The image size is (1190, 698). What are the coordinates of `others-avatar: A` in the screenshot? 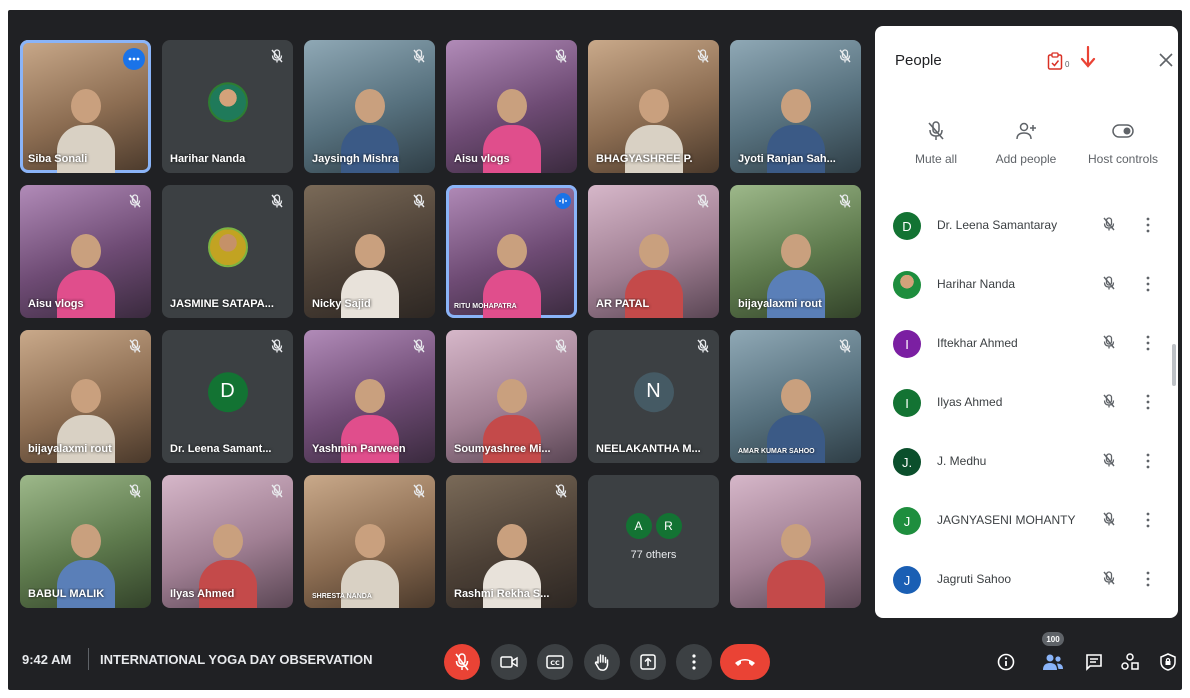 It's located at (638, 526).